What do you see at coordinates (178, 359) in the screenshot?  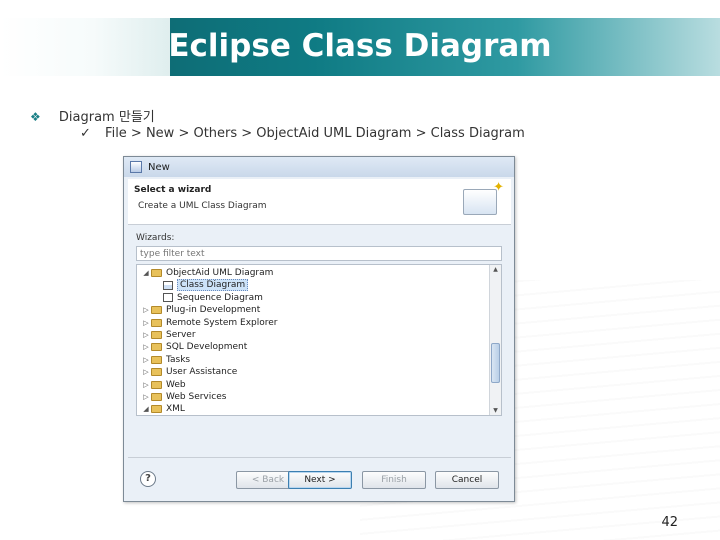 I see `tree-item-label: Tasks` at bounding box center [178, 359].